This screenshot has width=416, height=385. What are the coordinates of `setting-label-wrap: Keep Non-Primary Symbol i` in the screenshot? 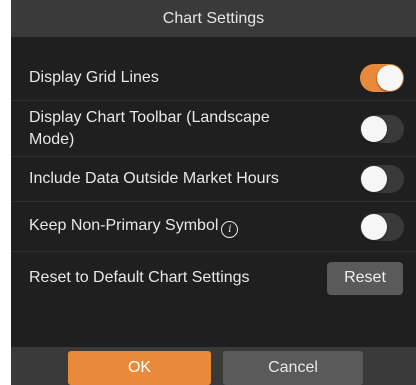 It's located at (134, 226).